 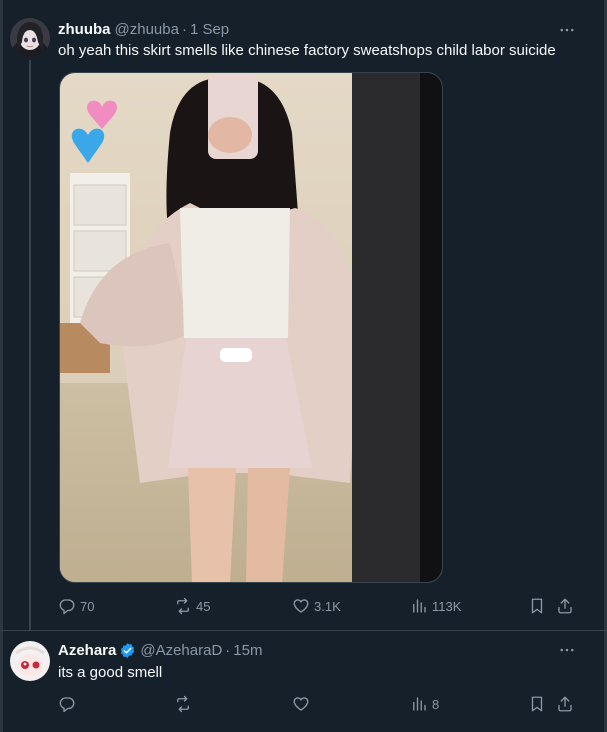 I want to click on retweet-button: 45, so click(x=192, y=606).